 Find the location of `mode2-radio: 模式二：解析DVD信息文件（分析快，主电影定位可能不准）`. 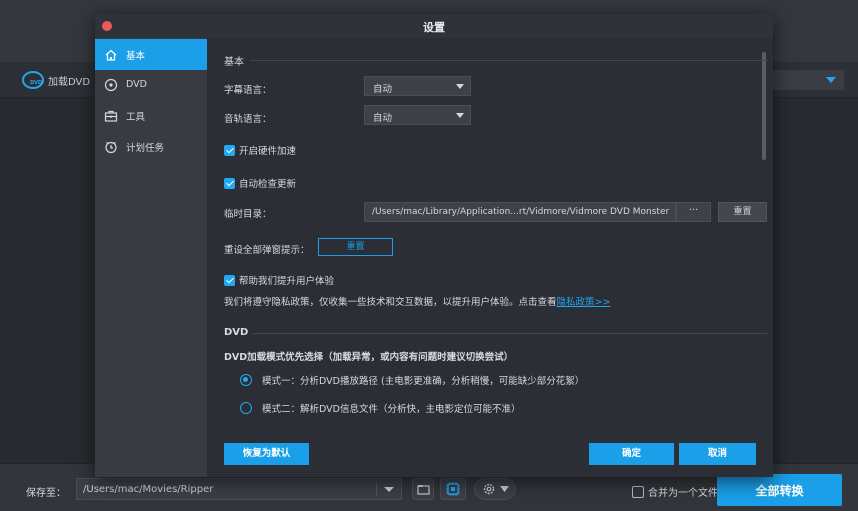

mode2-radio: 模式二：解析DVD信息文件（分析快，主电影定位可能不准） is located at coordinates (380, 408).